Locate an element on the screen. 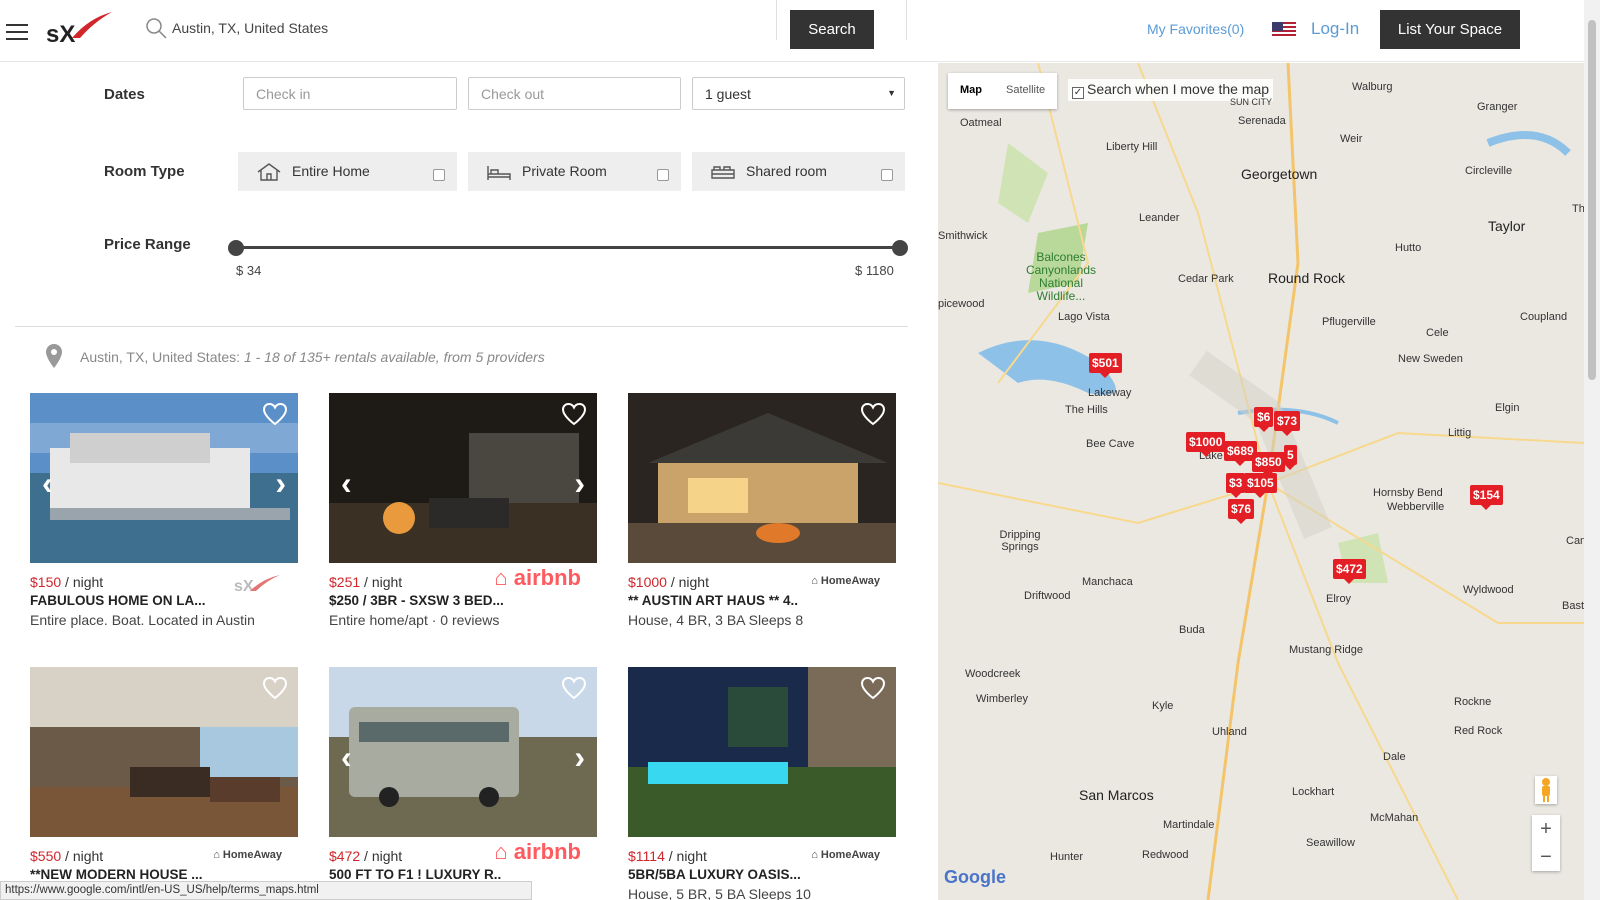 The image size is (1600, 900). zoom-out-button: − is located at coordinates (1546, 857).